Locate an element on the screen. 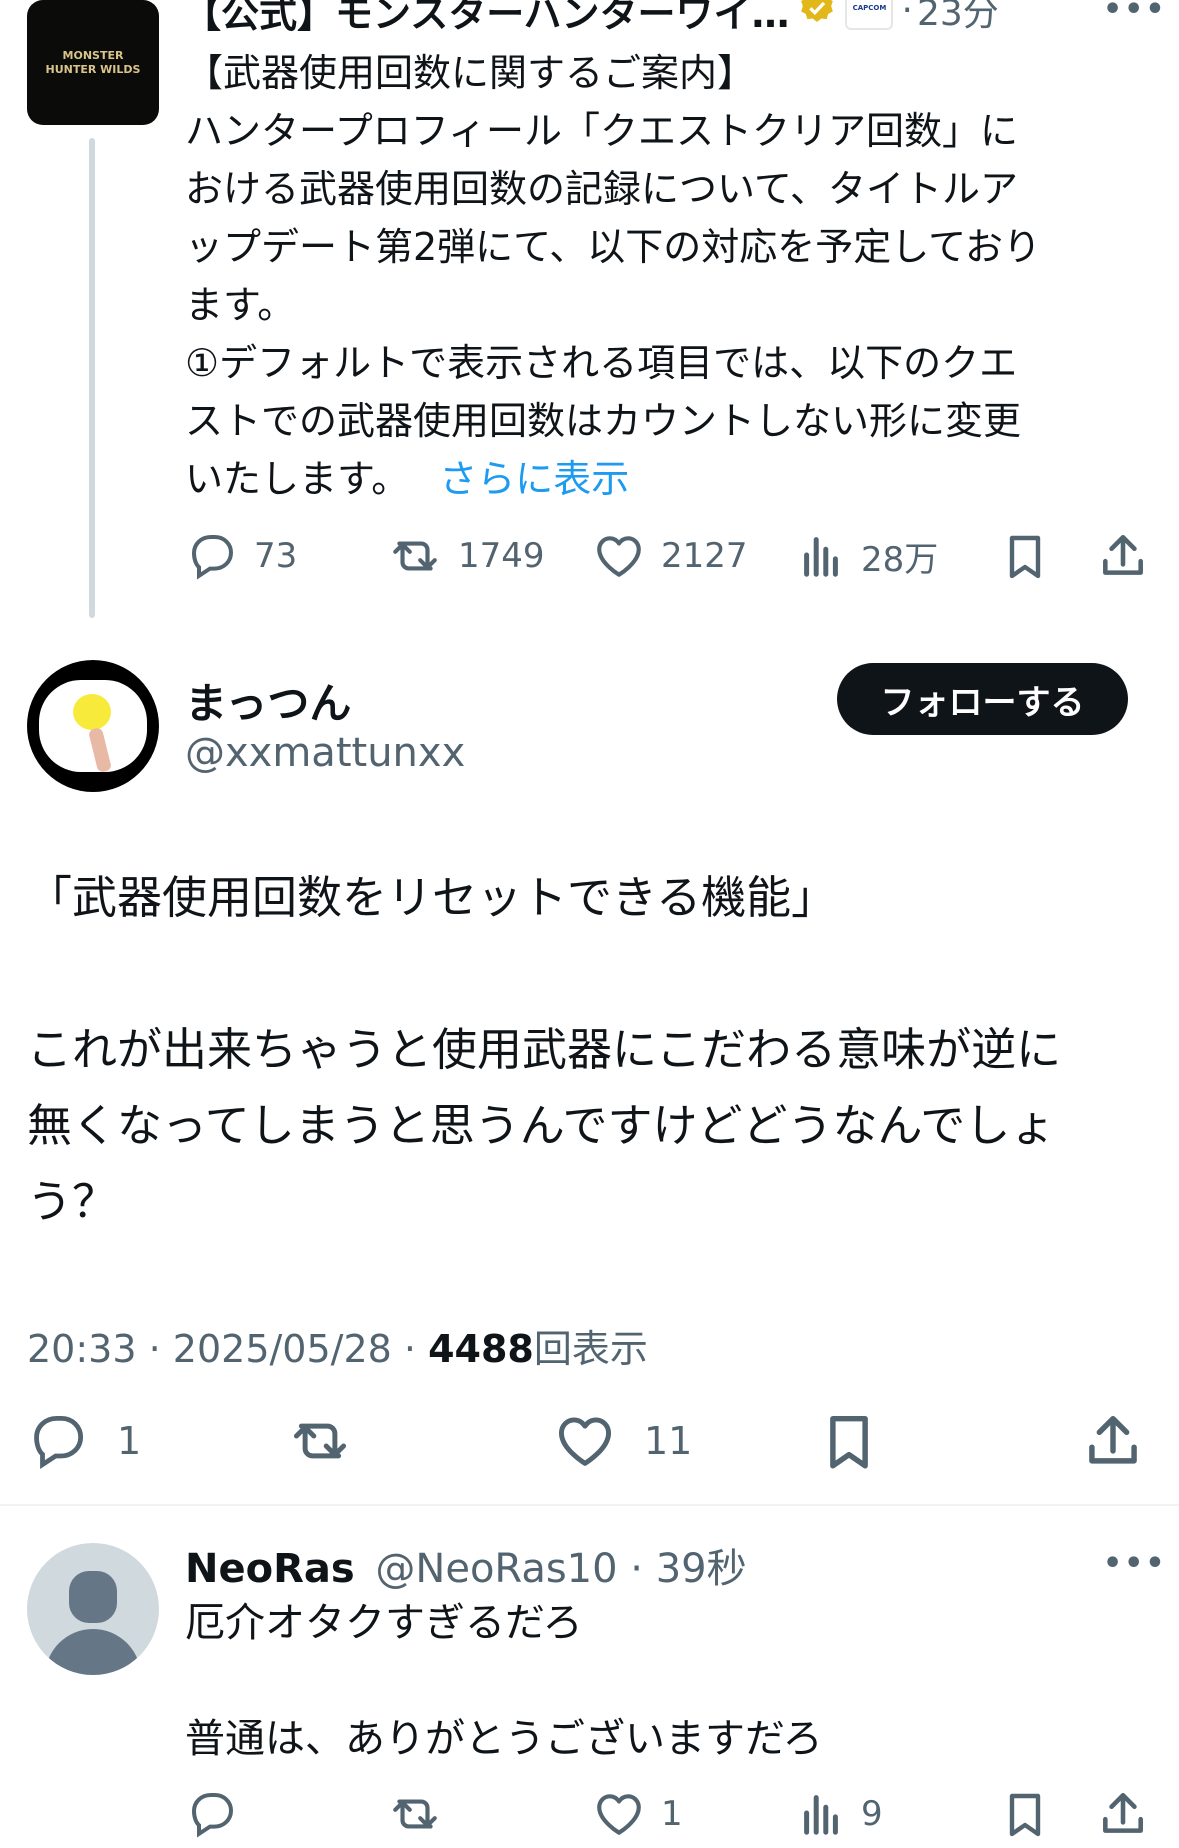  show-more-link: さらに表示 is located at coordinates (534, 479).